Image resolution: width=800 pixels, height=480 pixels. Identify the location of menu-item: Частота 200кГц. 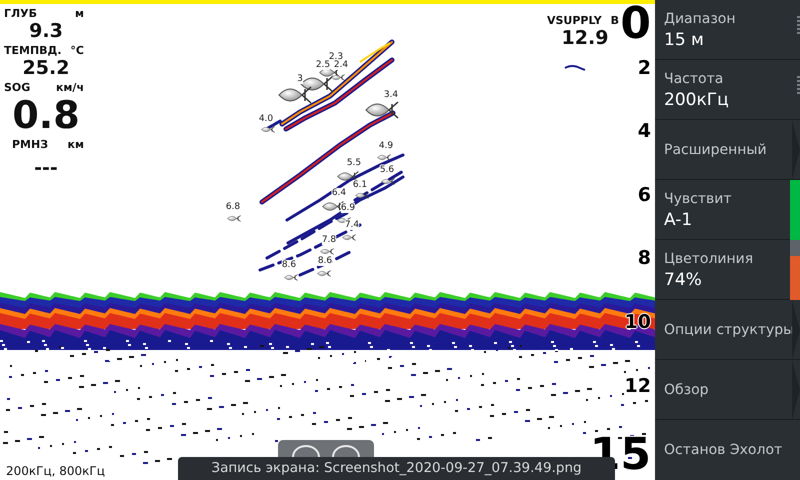
(727, 90).